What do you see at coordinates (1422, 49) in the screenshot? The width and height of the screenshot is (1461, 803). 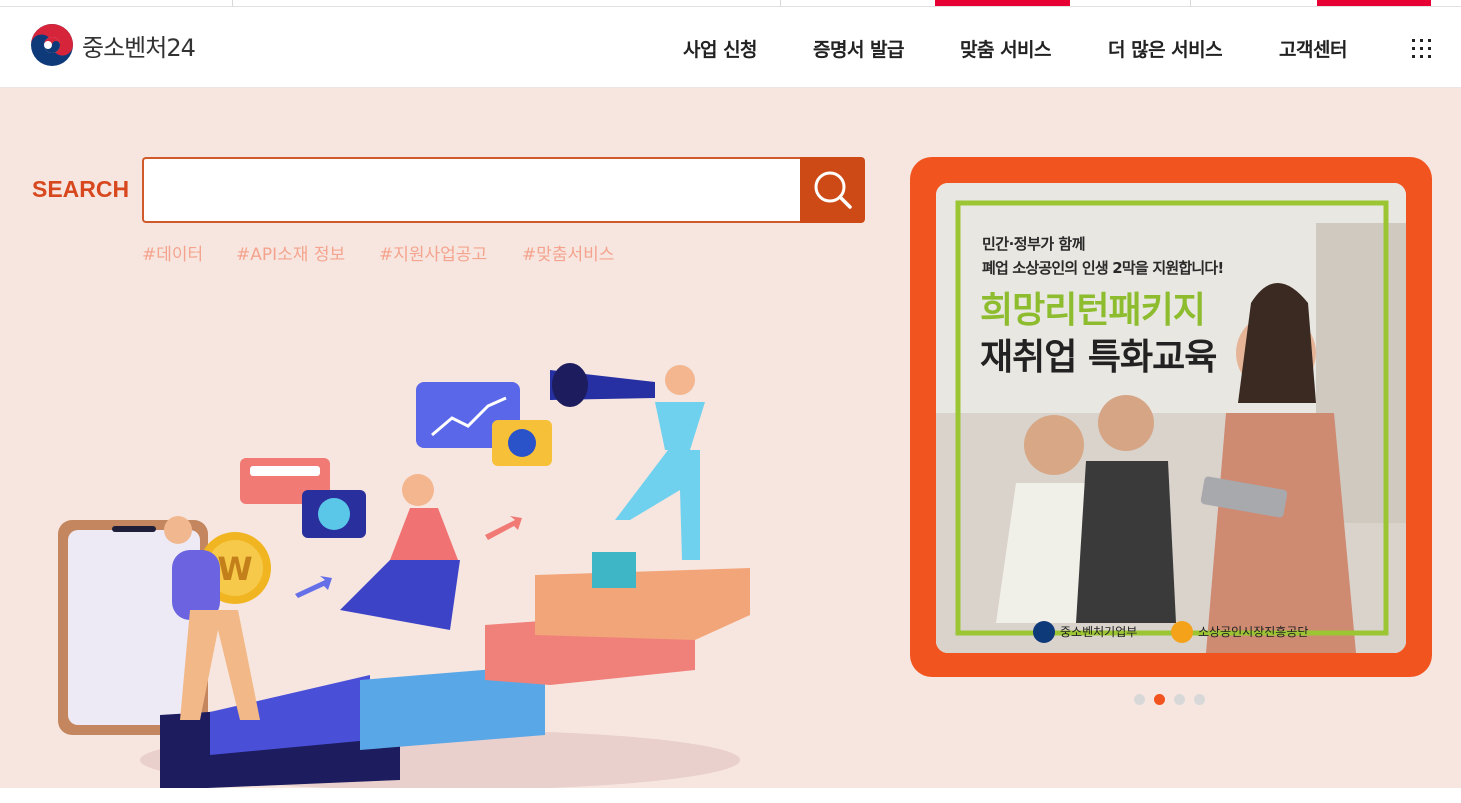 I see `grid-menu-icon` at bounding box center [1422, 49].